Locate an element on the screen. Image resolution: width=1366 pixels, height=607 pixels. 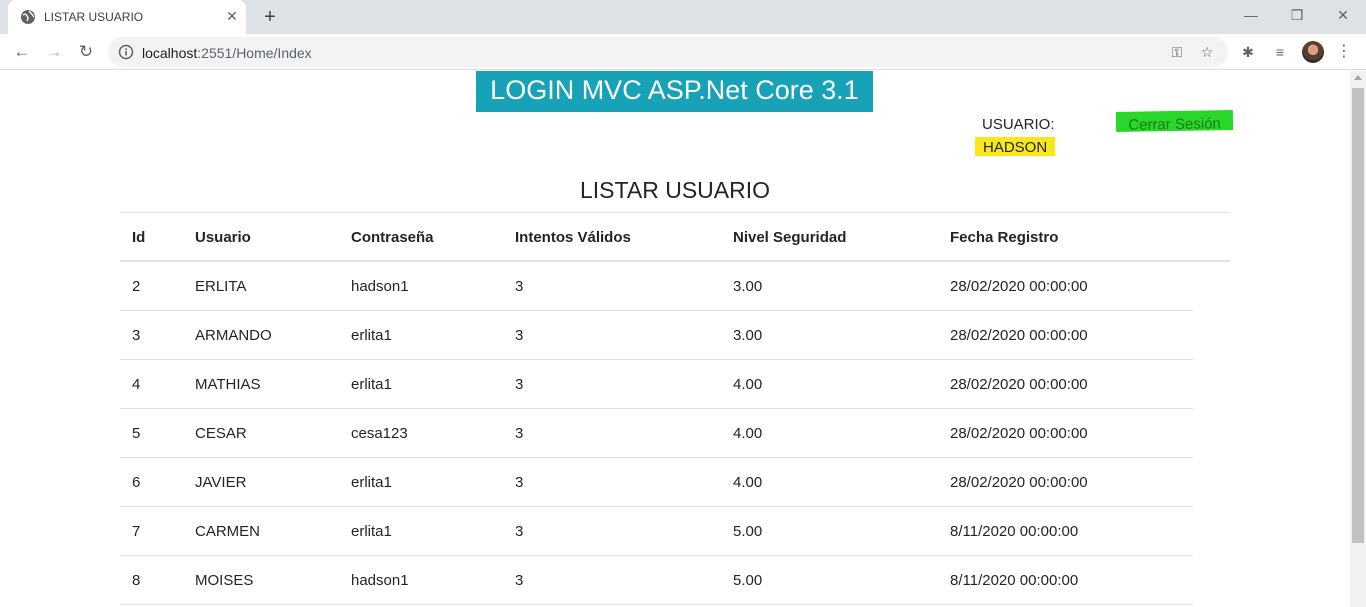
media-queue-icon: ≡ is located at coordinates (1280, 52).